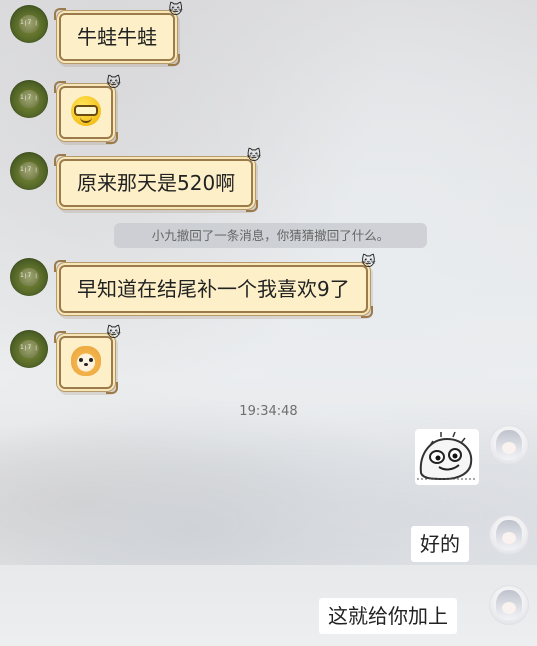 Image resolution: width=537 pixels, height=646 pixels. I want to click on incoming-message-bubble: 🐱 牛蛙牛蛙, so click(118, 34).